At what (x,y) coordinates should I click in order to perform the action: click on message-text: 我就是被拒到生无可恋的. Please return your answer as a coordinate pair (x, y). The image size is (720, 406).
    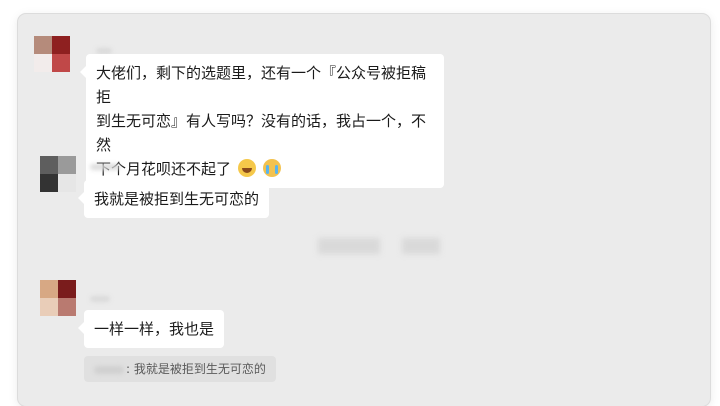
    Looking at the image, I should click on (177, 199).